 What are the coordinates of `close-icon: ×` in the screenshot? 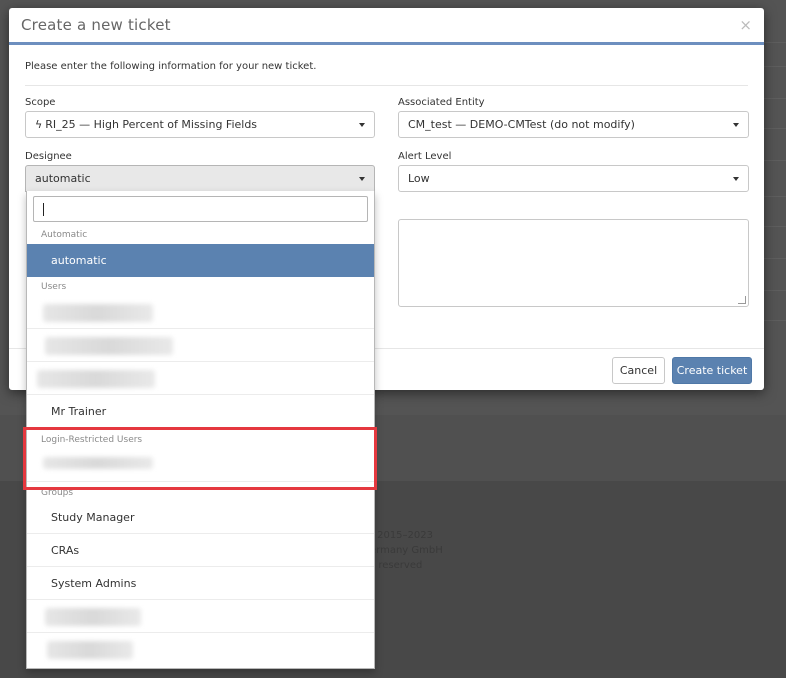 It's located at (745, 25).